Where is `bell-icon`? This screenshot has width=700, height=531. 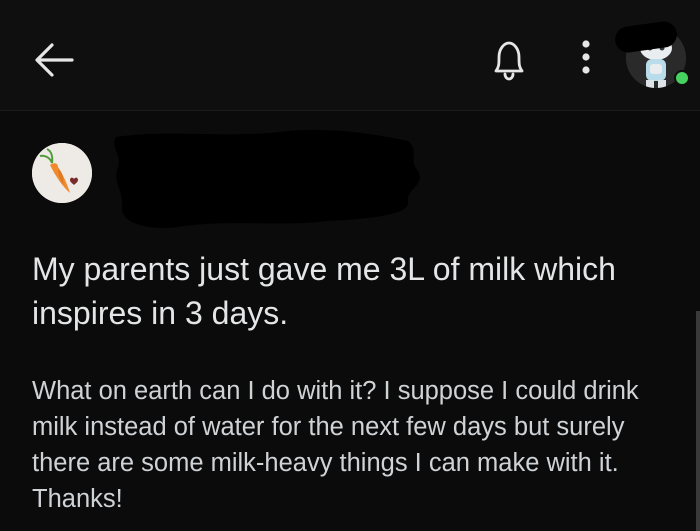 bell-icon is located at coordinates (509, 61).